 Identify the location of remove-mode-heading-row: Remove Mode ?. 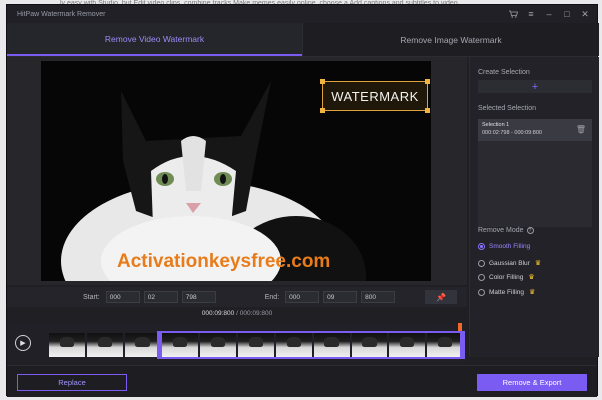
(506, 230).